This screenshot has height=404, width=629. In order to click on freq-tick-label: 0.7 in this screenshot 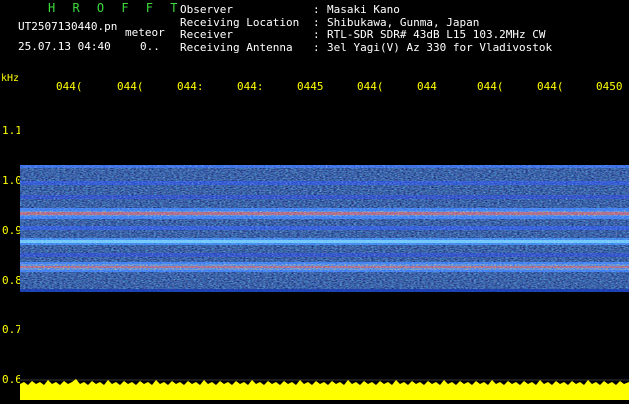, I will do `click(12, 329)`.